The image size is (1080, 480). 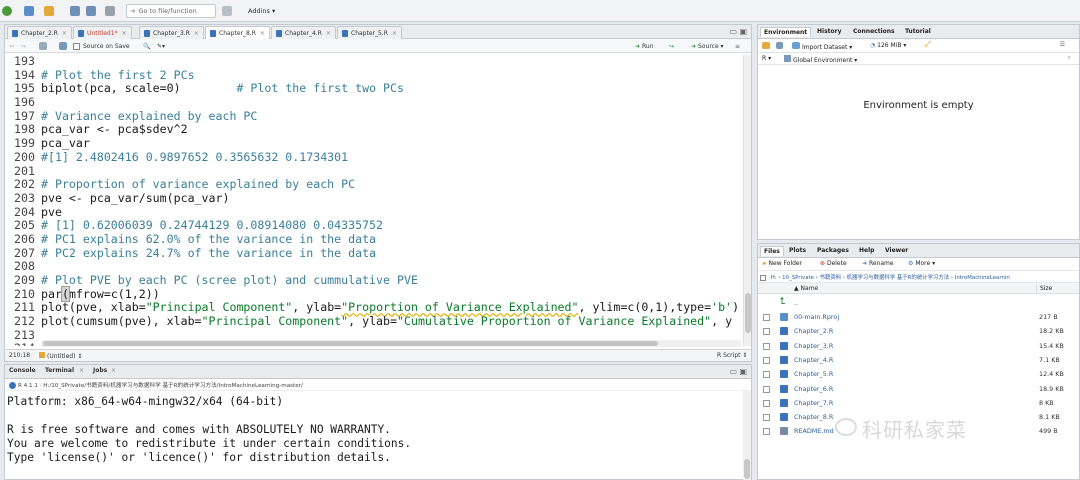 What do you see at coordinates (171, 32) in the screenshot?
I see `tab-chapter-3: Chapter_3.R ×` at bounding box center [171, 32].